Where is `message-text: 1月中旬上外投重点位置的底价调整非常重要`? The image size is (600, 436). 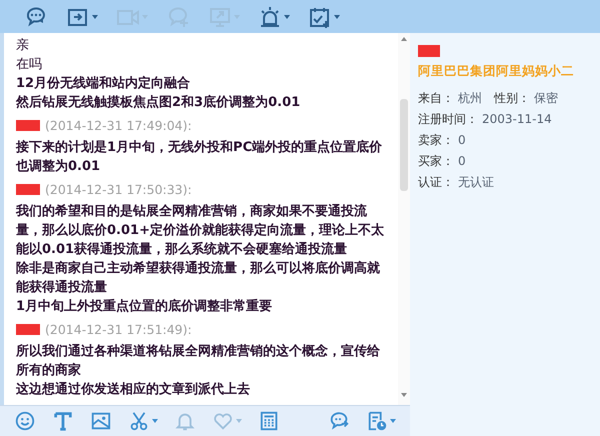 message-text: 1月中旬上外投重点位置的底价调整非常重要 is located at coordinates (145, 307).